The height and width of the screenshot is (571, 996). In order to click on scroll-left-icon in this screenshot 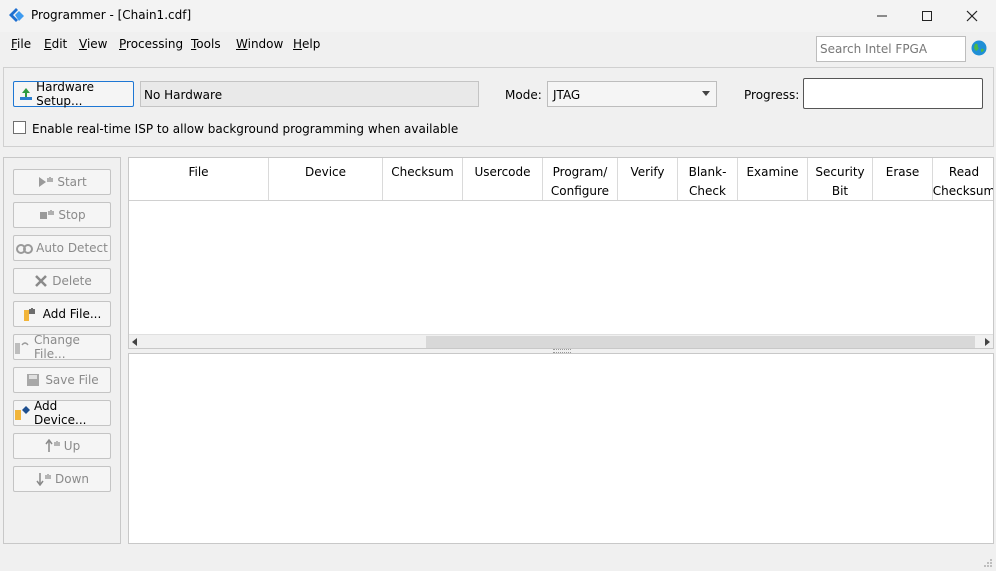, I will do `click(134, 342)`.